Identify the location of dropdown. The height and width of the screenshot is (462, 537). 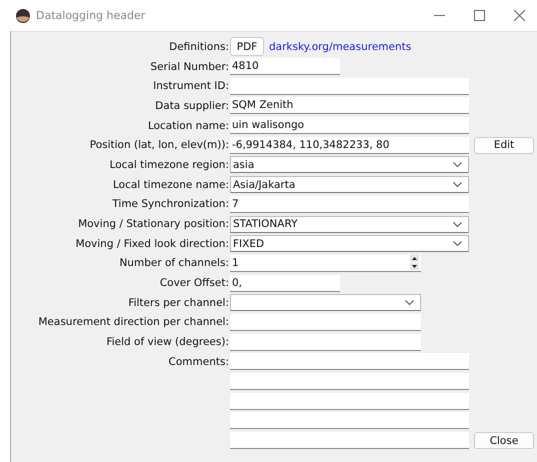
(325, 303).